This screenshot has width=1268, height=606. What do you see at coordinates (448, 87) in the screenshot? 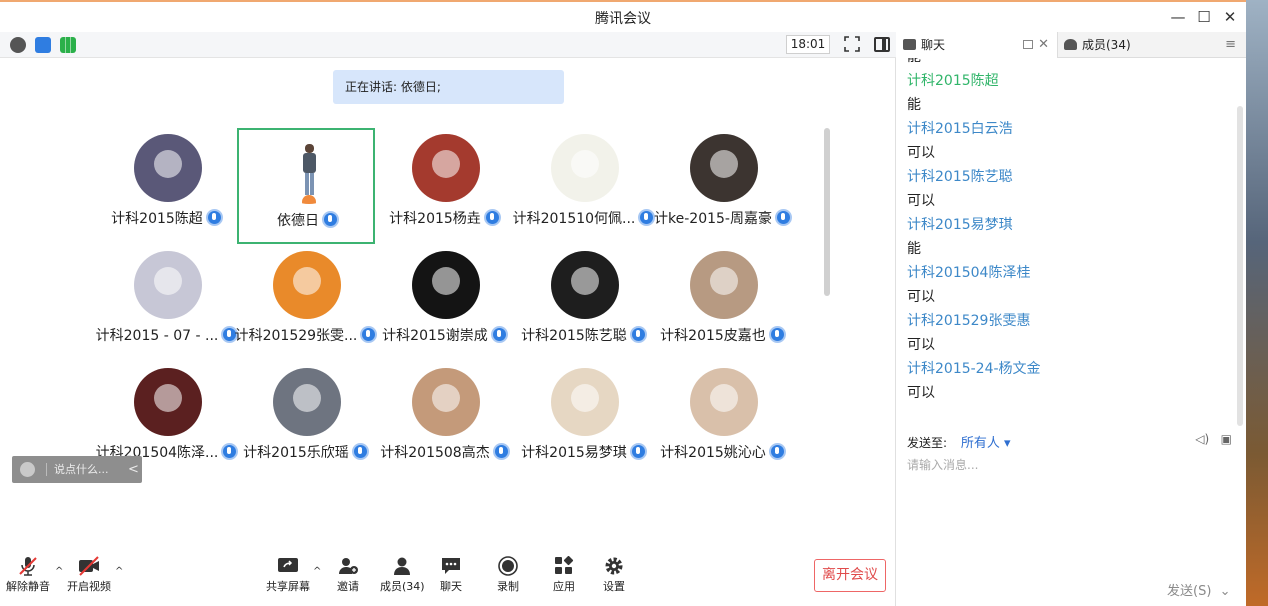
I see `speaker-indicator: 正在讲话: 依德日;` at bounding box center [448, 87].